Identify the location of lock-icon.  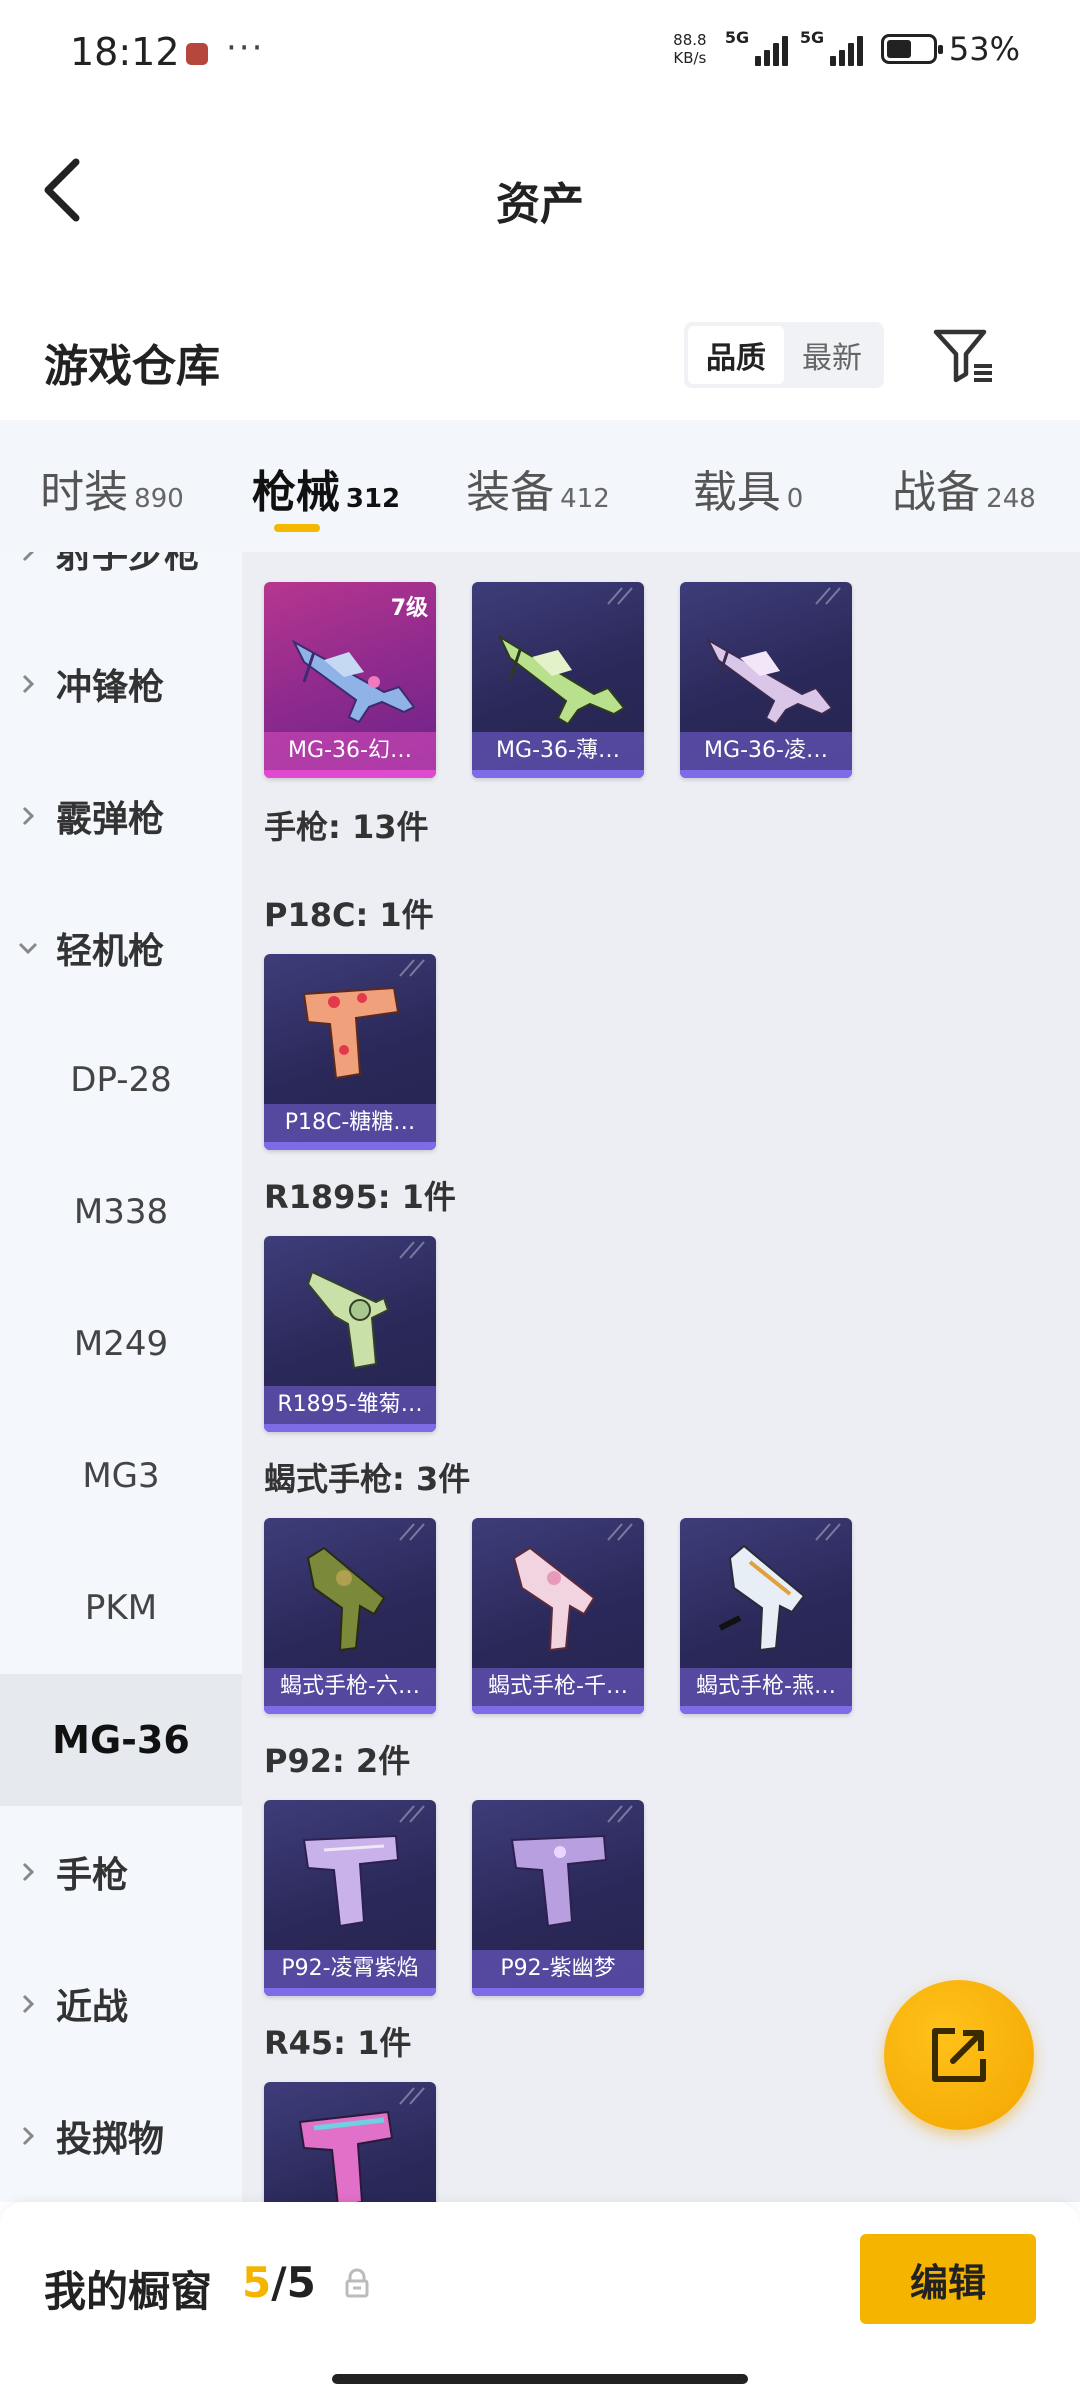
(357, 2283).